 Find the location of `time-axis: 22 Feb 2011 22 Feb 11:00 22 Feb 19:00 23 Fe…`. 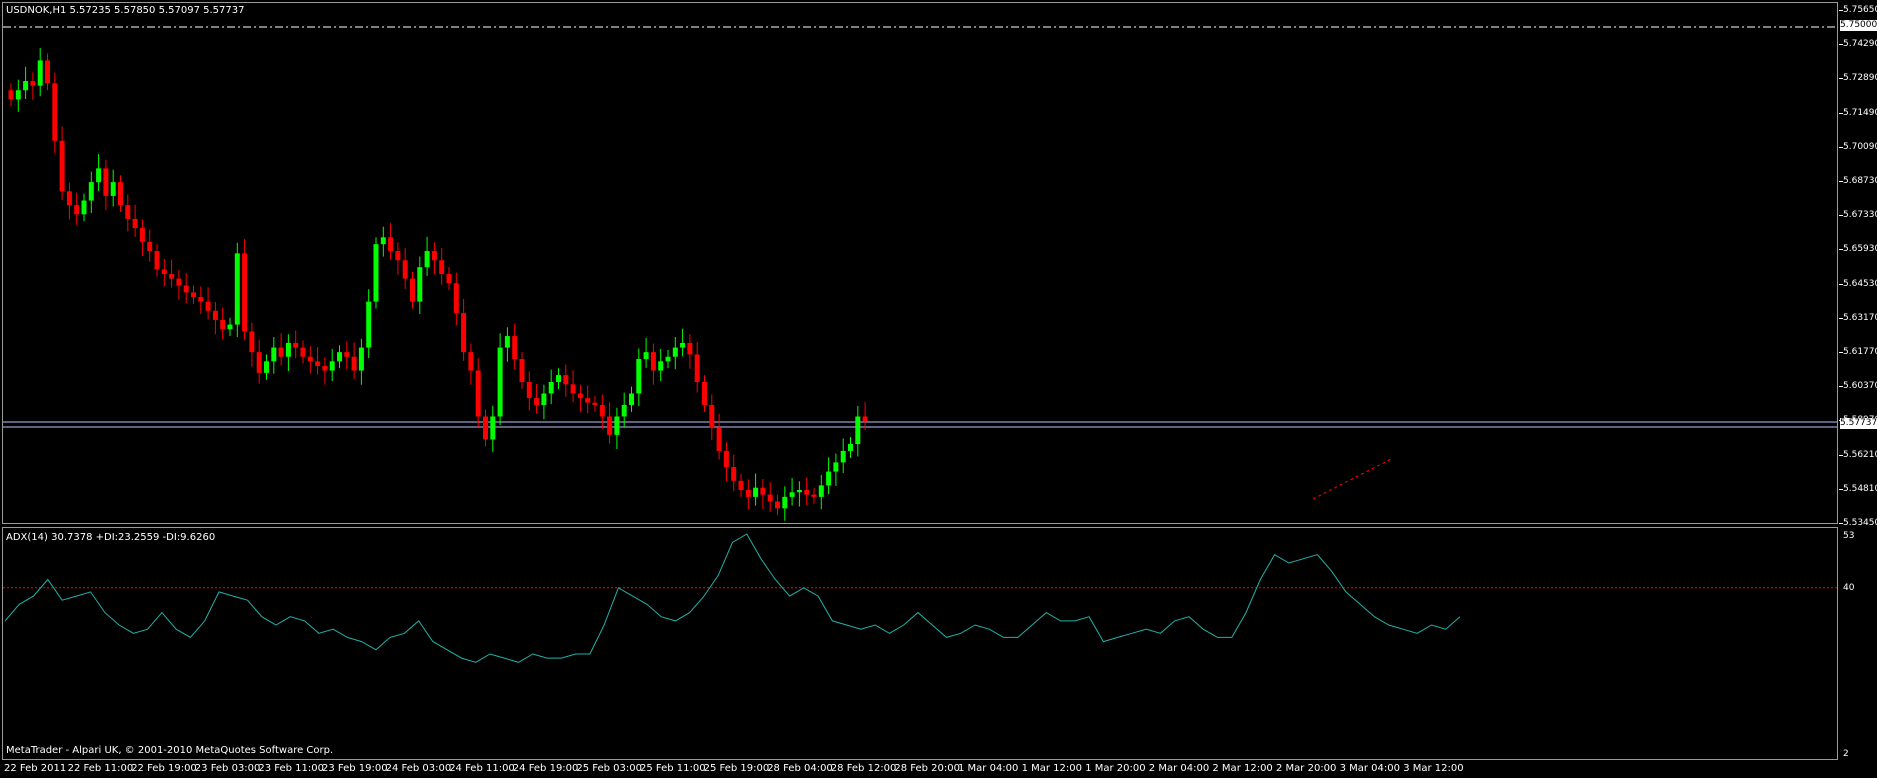

time-axis: 22 Feb 2011 22 Feb 11:00 22 Feb 19:00 23 Fe… is located at coordinates (938, 769).